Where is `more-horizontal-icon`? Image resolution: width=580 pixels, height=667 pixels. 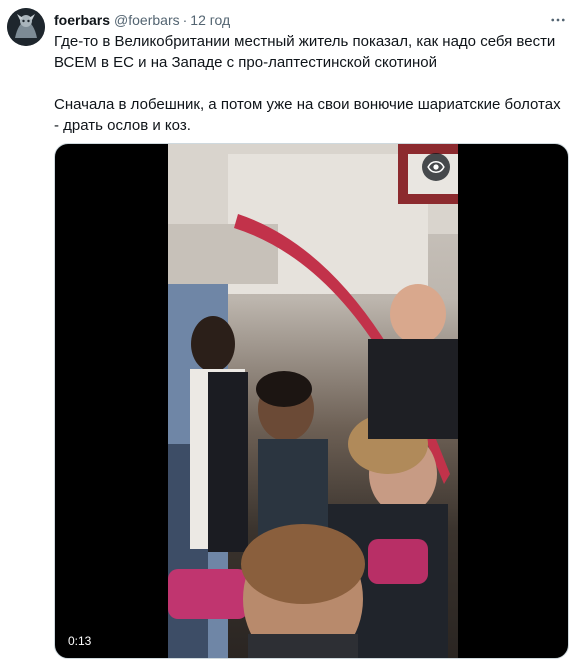 more-horizontal-icon is located at coordinates (558, 20).